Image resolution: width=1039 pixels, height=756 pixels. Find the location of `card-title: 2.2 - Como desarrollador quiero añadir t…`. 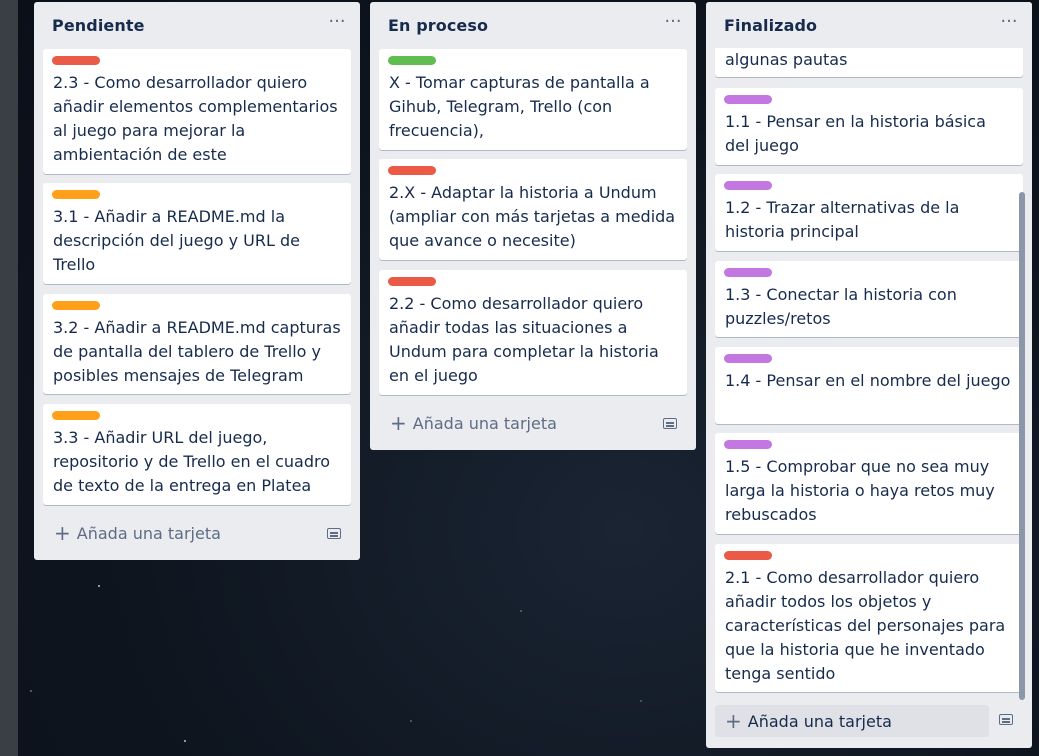

card-title: 2.2 - Como desarrollador quiero añadir t… is located at coordinates (524, 339).